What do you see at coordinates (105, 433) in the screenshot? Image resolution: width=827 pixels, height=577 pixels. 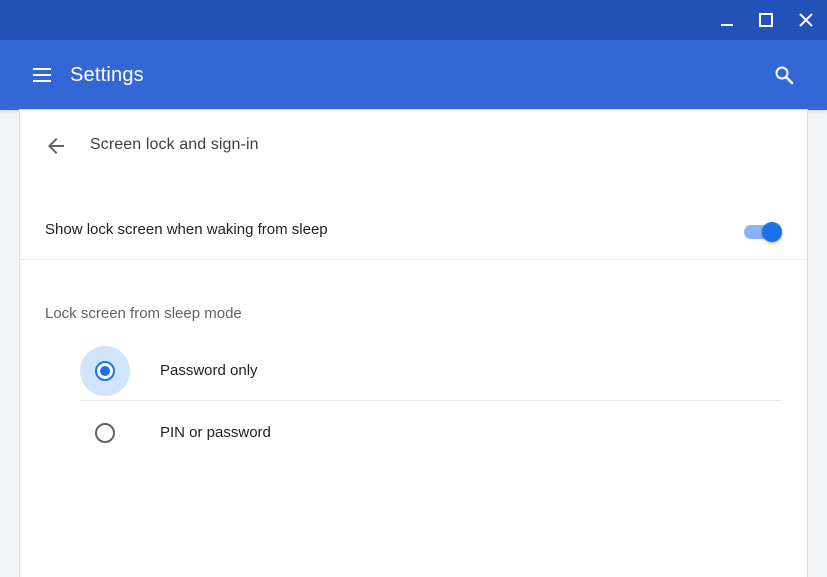 I see `radio-button-unchecked` at bounding box center [105, 433].